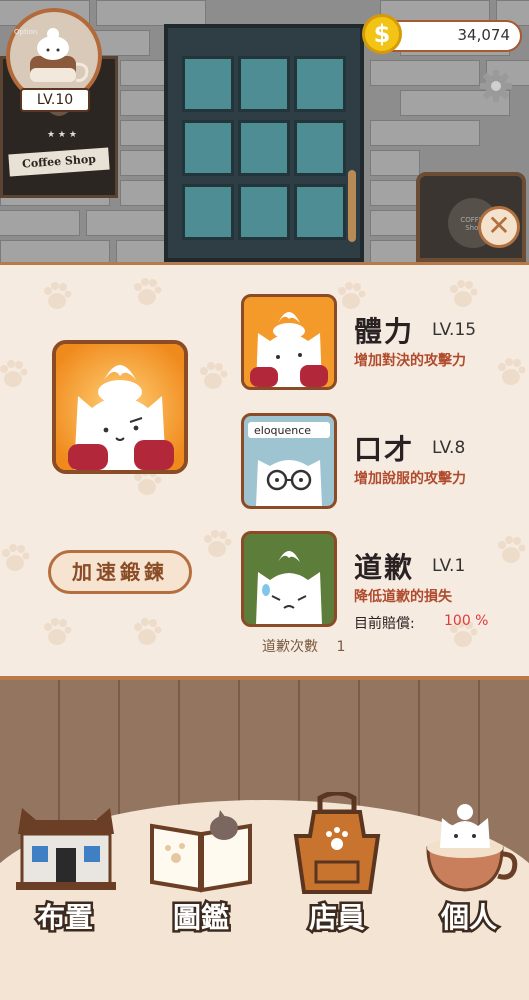 The width and height of the screenshot is (529, 1000). What do you see at coordinates (410, 361) in the screenshot?
I see `strength-skill-desc: 增加對決的攻擊力` at bounding box center [410, 361].